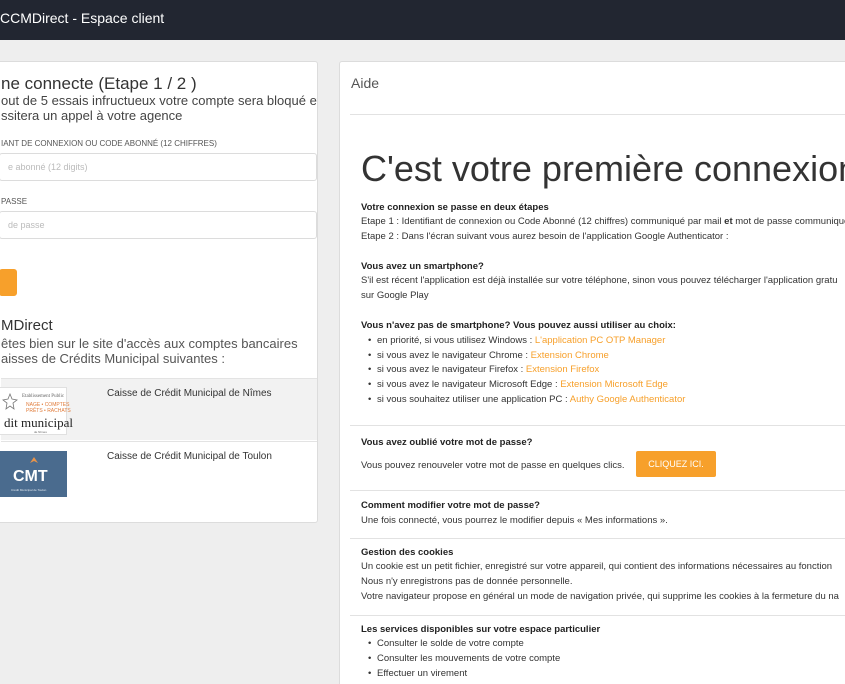 The image size is (845, 684). Describe the element at coordinates (99, 83) in the screenshot. I see `login-title: ne connecte (Etape 1 / 2 )` at that location.